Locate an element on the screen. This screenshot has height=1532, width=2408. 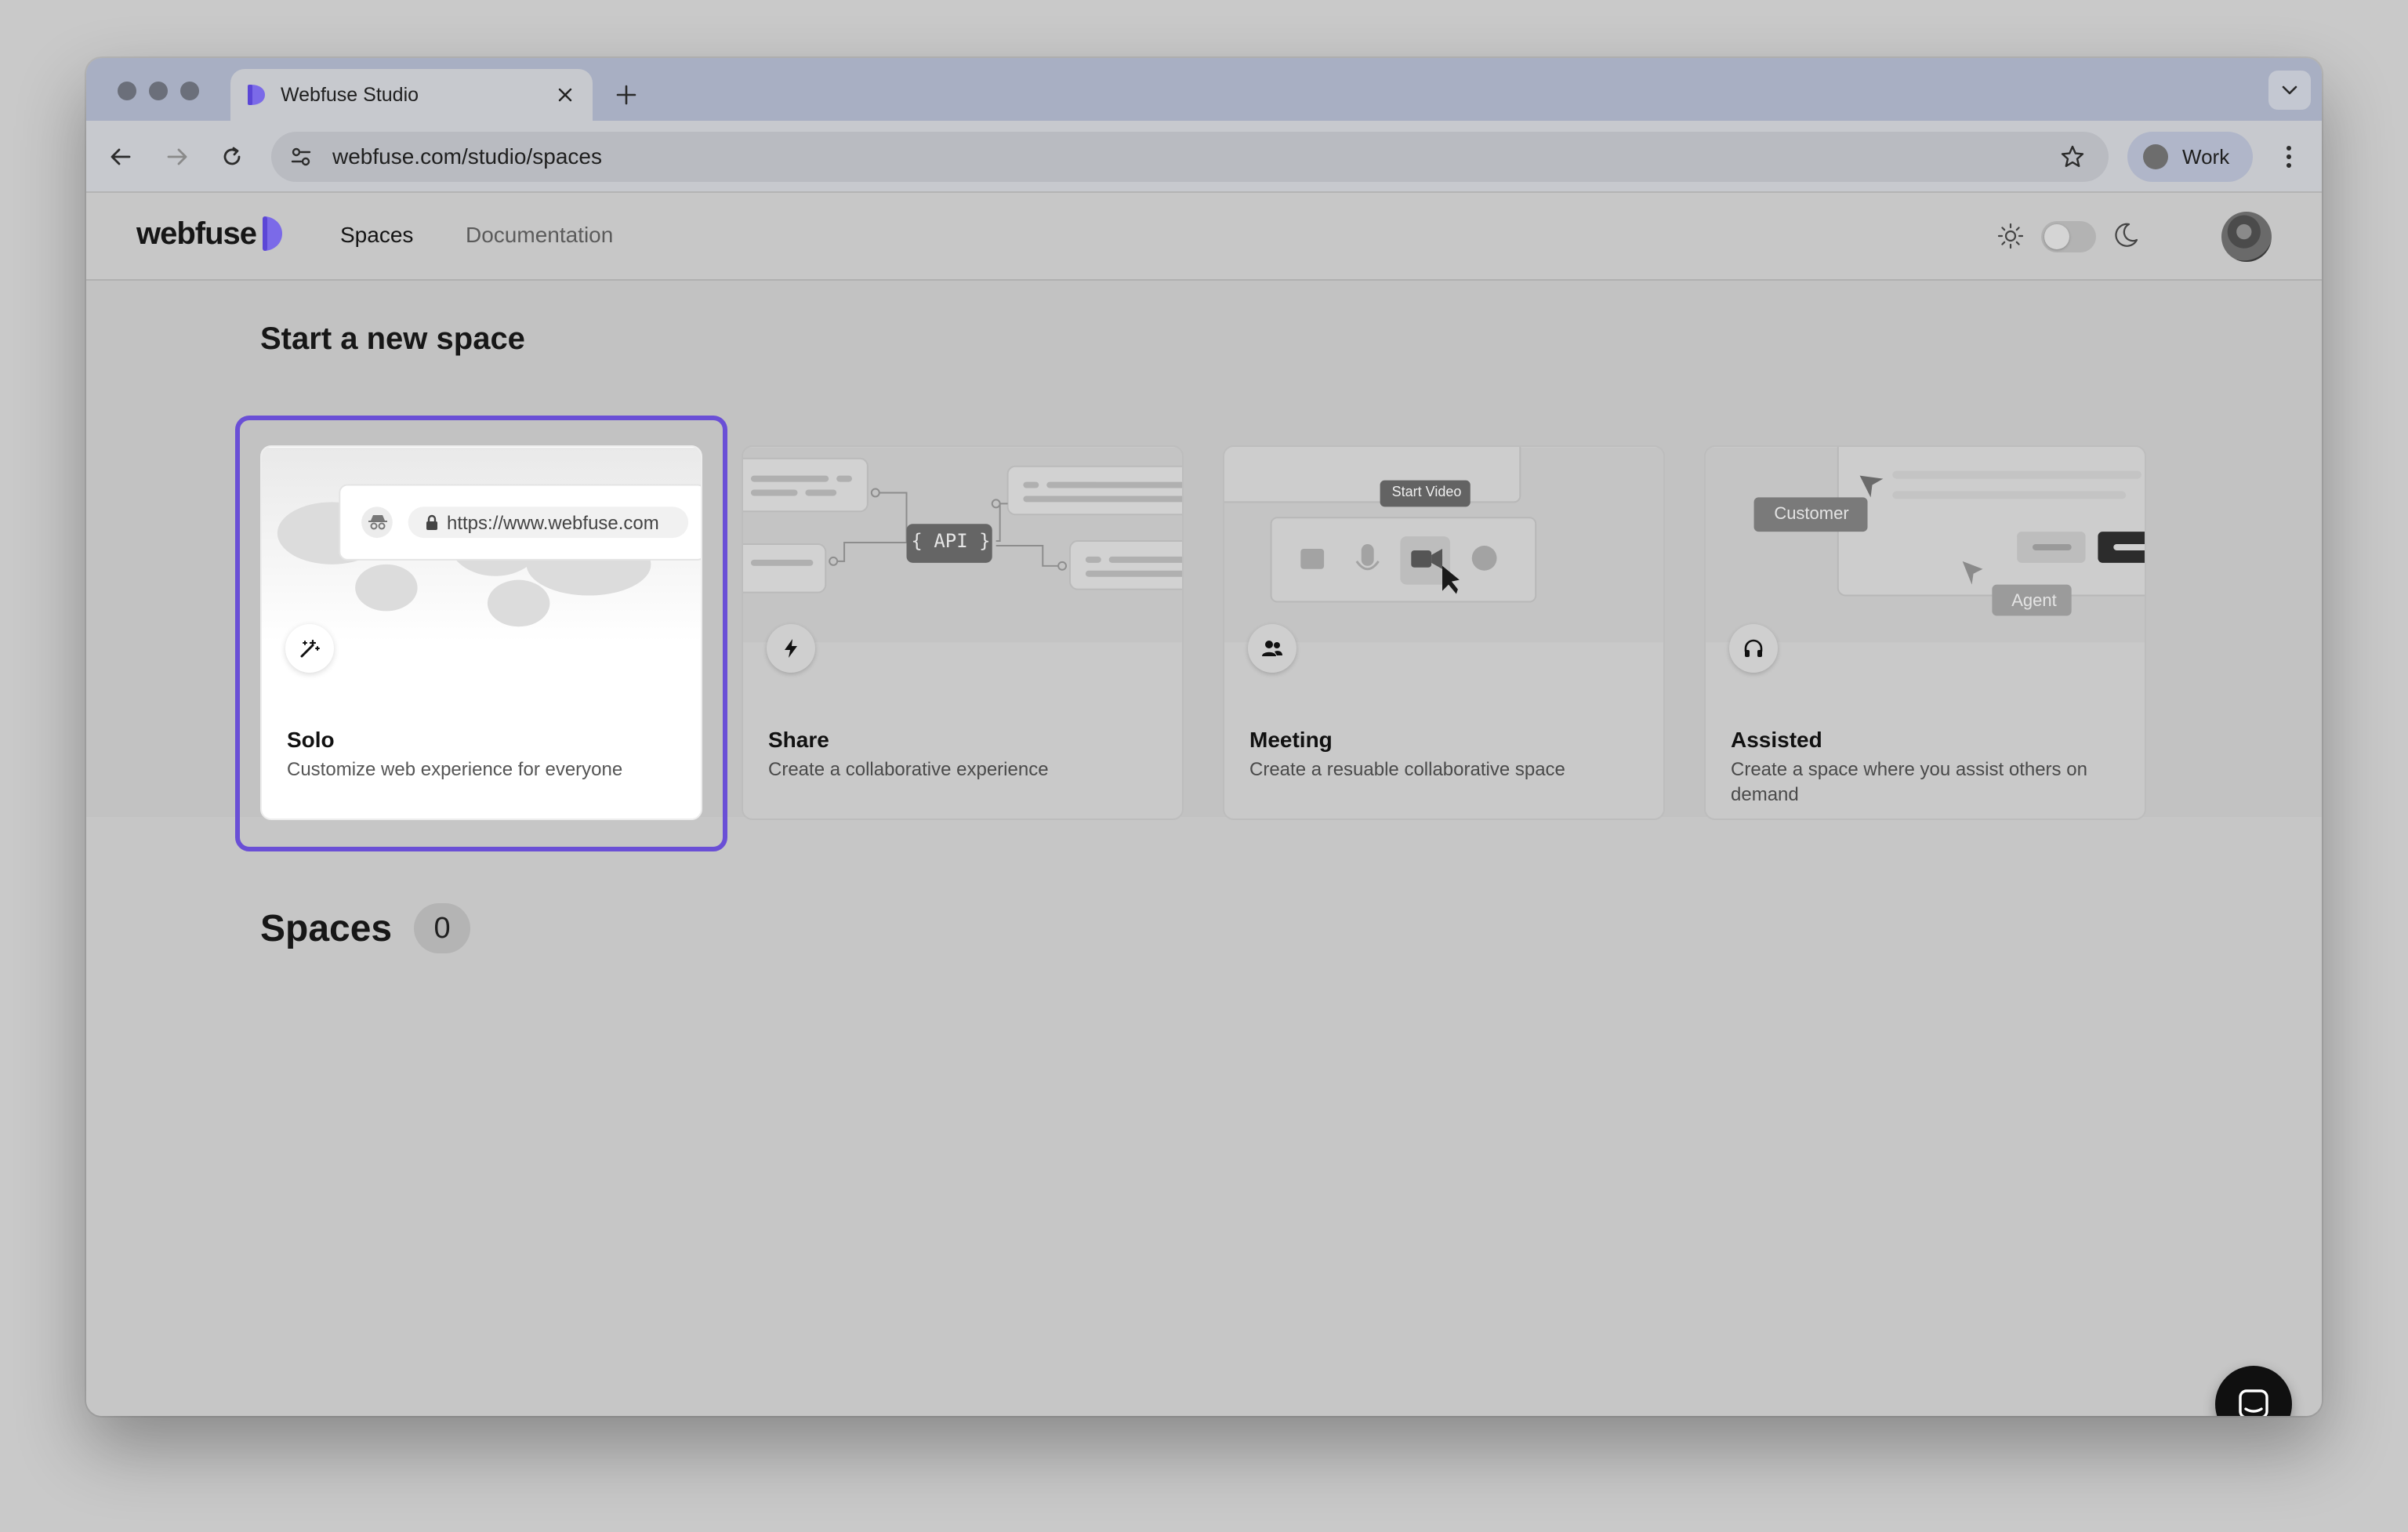
browser-tab: Webfuse Studio is located at coordinates (411, 95).